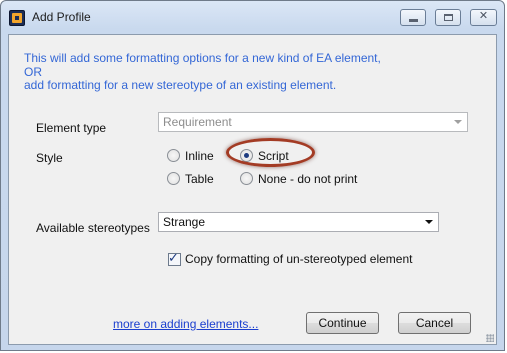 The image size is (507, 353). Describe the element at coordinates (173, 178) in the screenshot. I see `radio-table` at that location.